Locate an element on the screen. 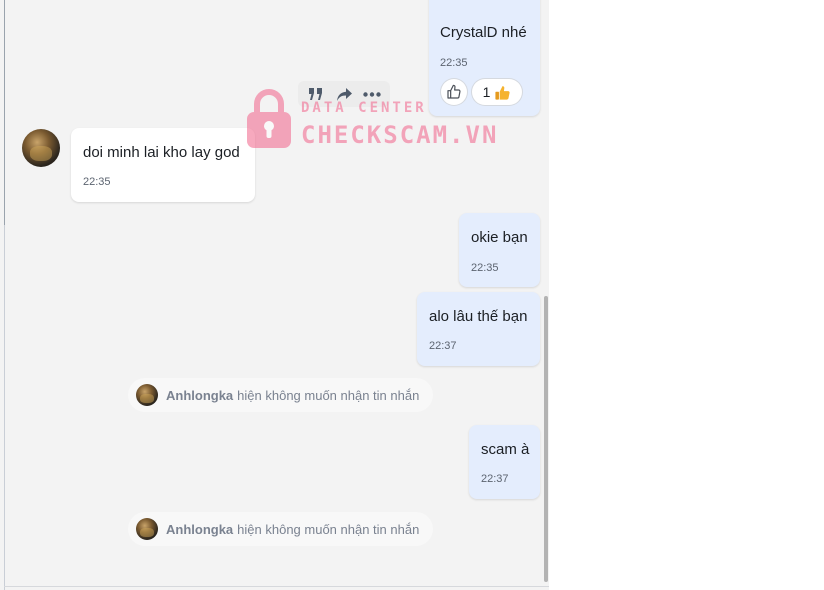 The image size is (824, 590). message-text: scam à is located at coordinates (505, 449).